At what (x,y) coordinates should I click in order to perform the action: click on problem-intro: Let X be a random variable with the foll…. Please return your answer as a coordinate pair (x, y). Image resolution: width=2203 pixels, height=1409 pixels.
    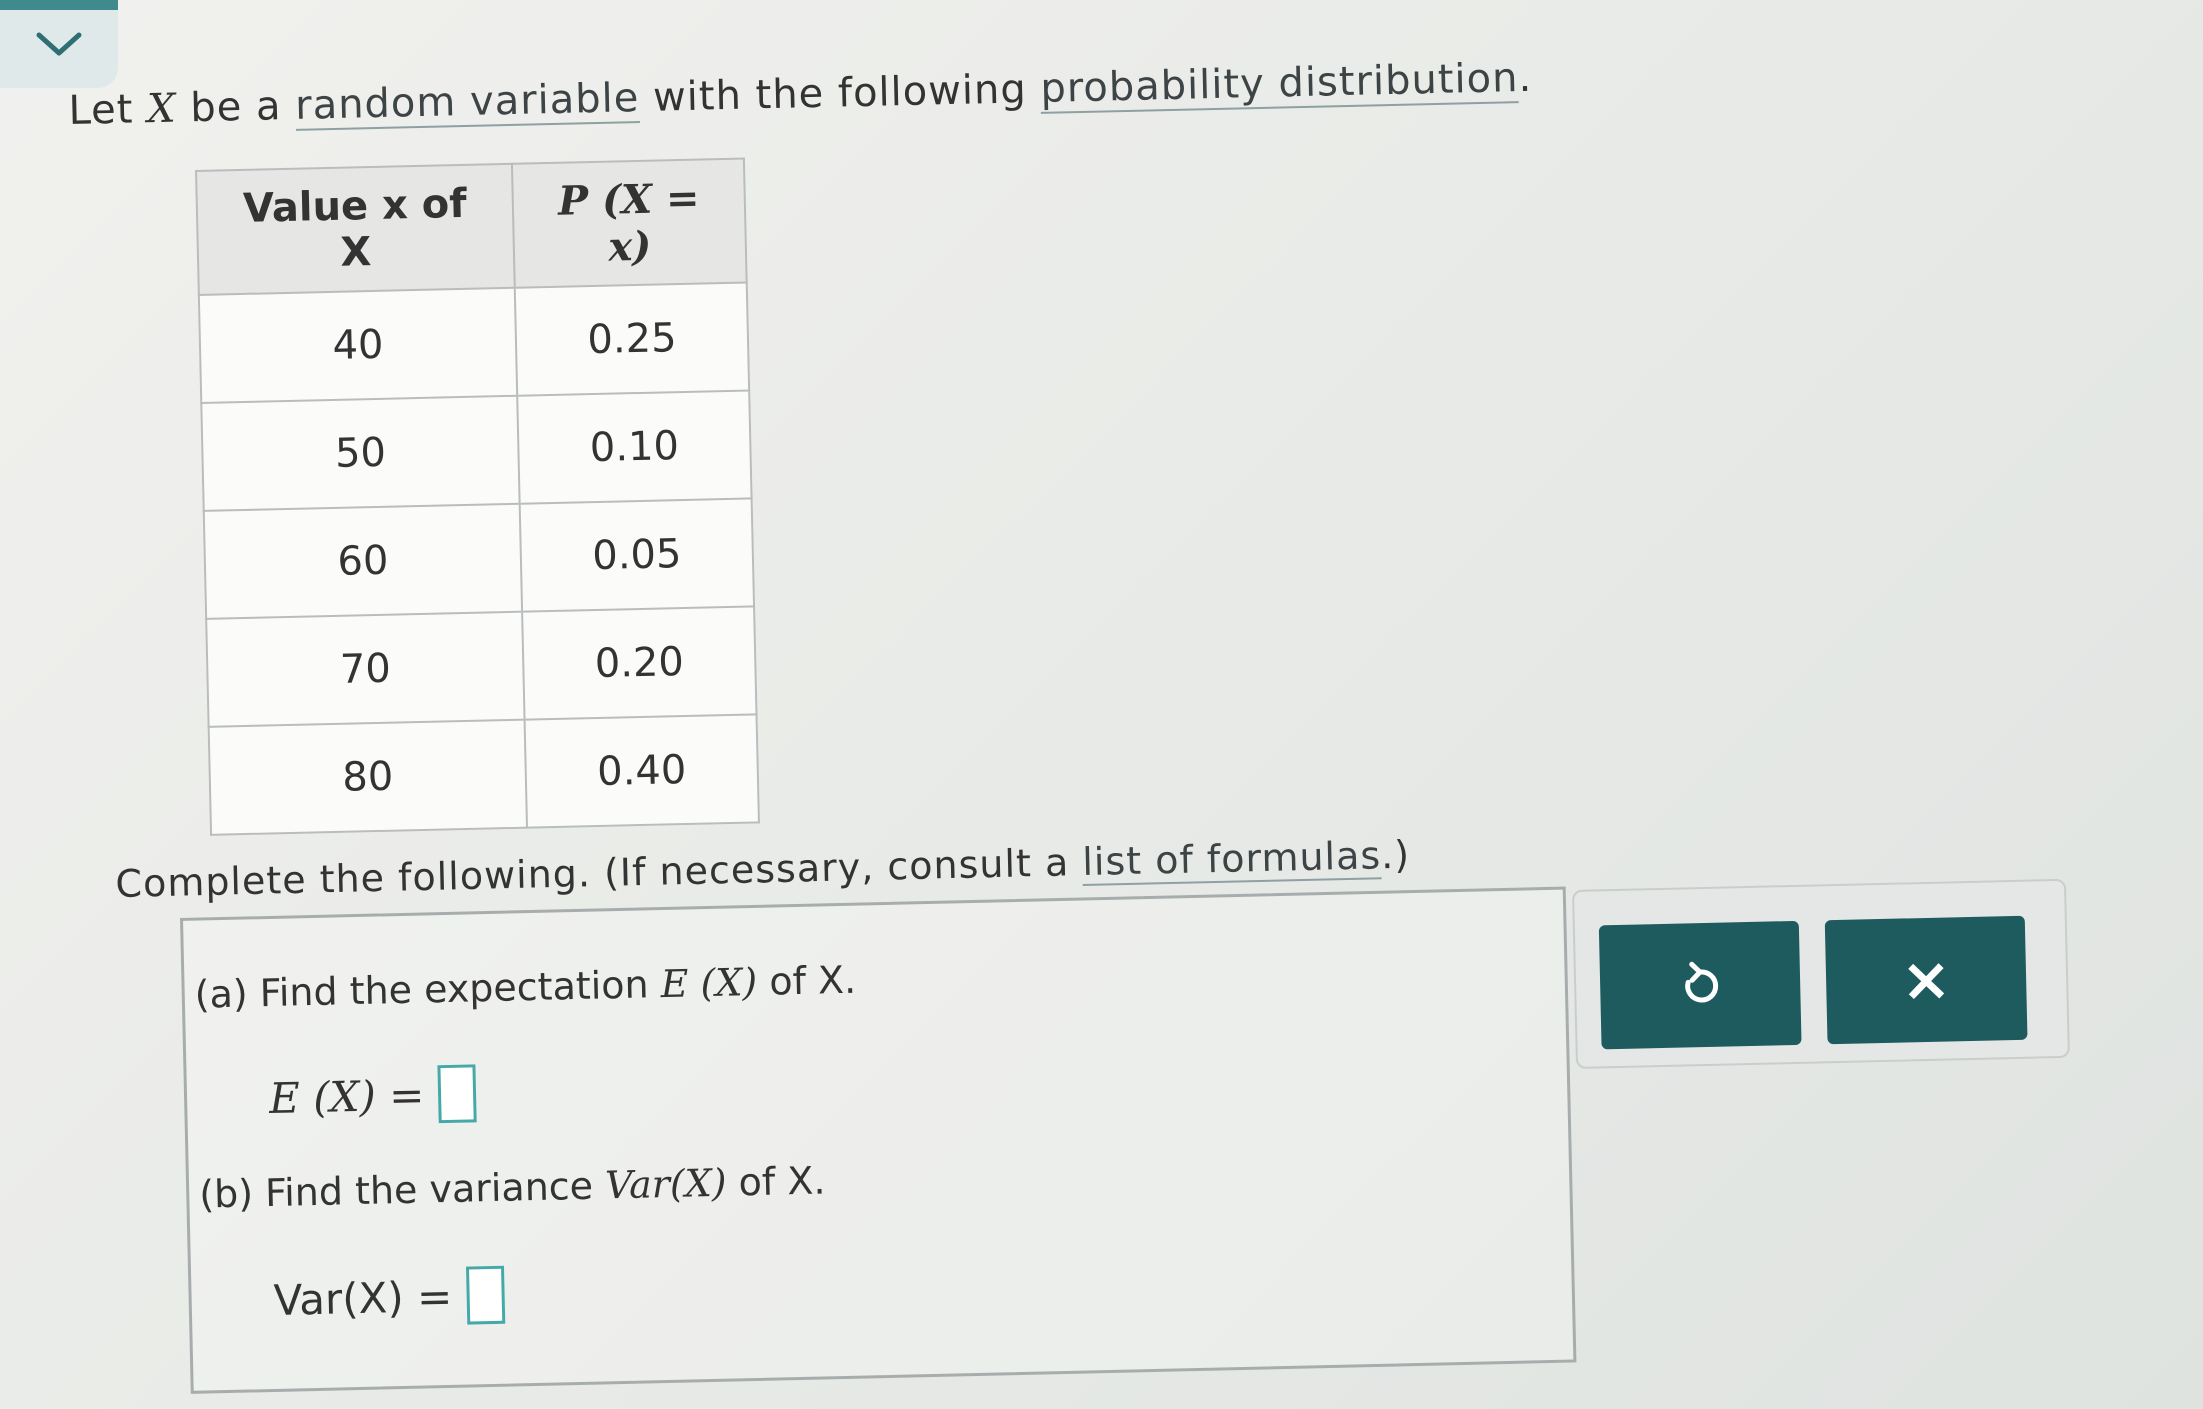
    Looking at the image, I should click on (800, 94).